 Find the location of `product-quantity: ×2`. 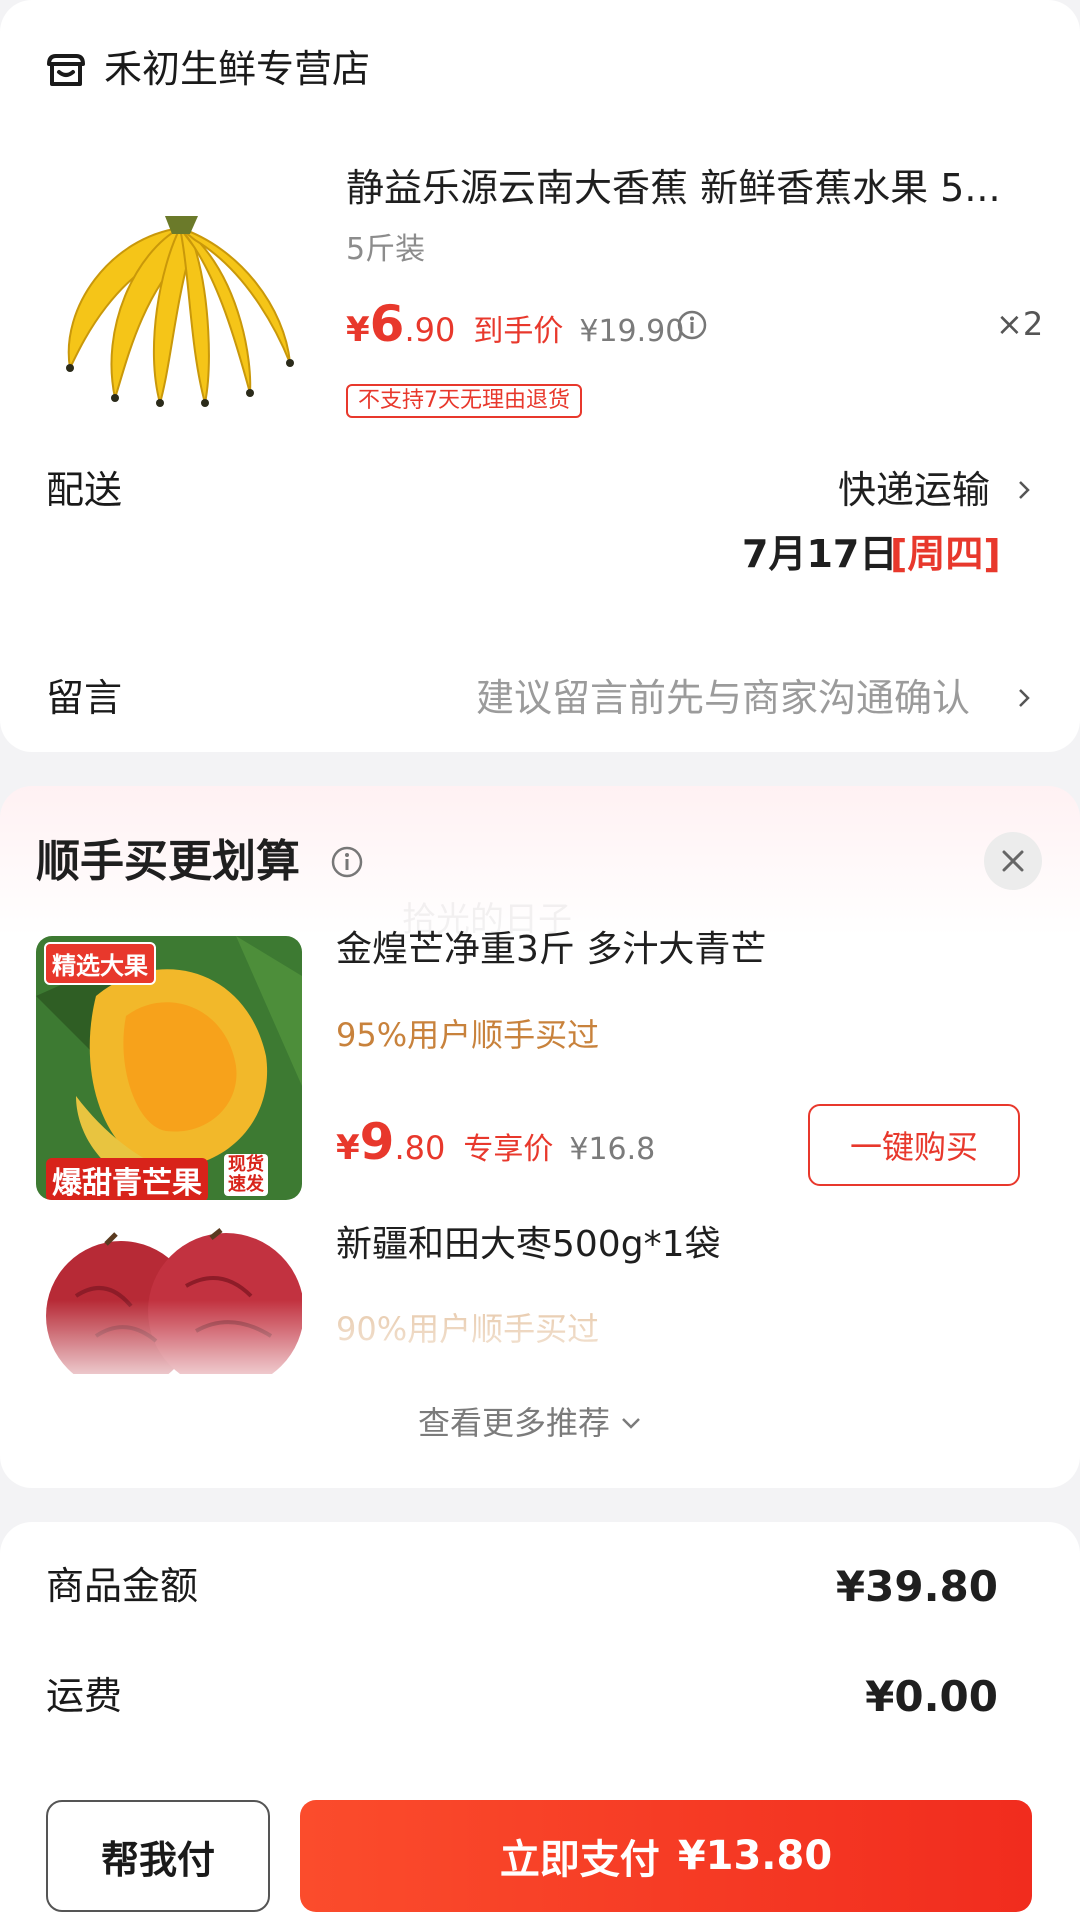

product-quantity: ×2 is located at coordinates (1020, 324).